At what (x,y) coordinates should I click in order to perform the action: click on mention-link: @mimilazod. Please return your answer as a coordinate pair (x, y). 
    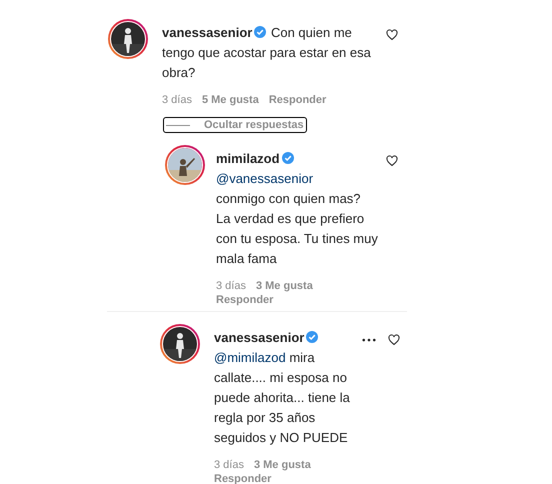
    Looking at the image, I should click on (250, 357).